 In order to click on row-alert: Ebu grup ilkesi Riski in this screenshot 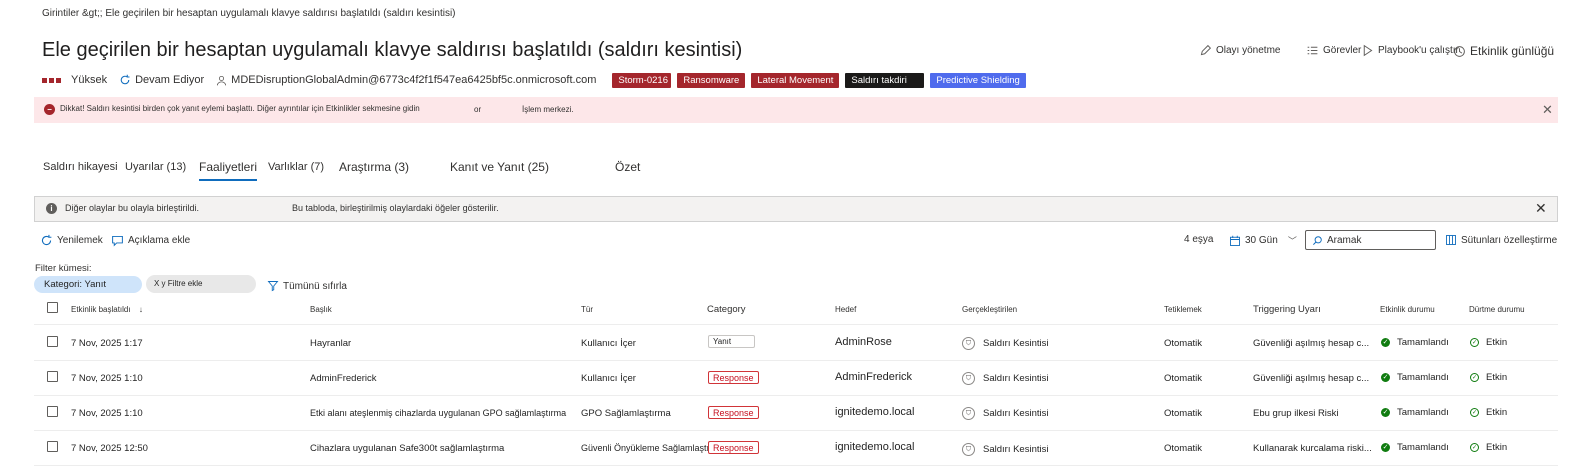, I will do `click(1296, 413)`.